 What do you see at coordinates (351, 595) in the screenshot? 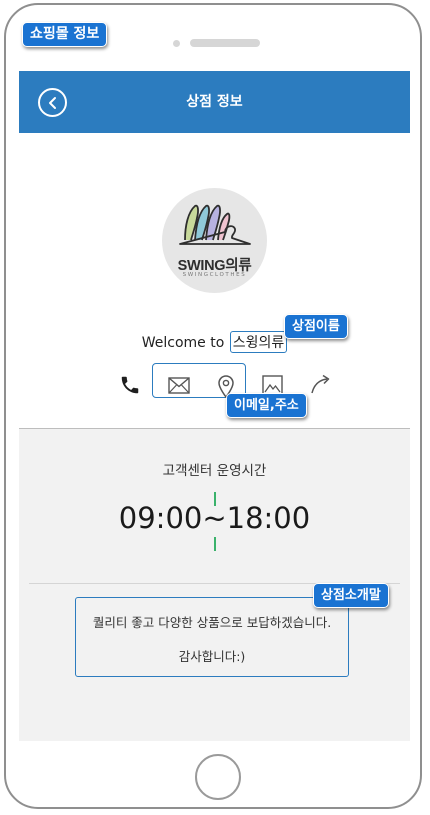
I see `annotation-store-intro-tag: 상점소개말` at bounding box center [351, 595].